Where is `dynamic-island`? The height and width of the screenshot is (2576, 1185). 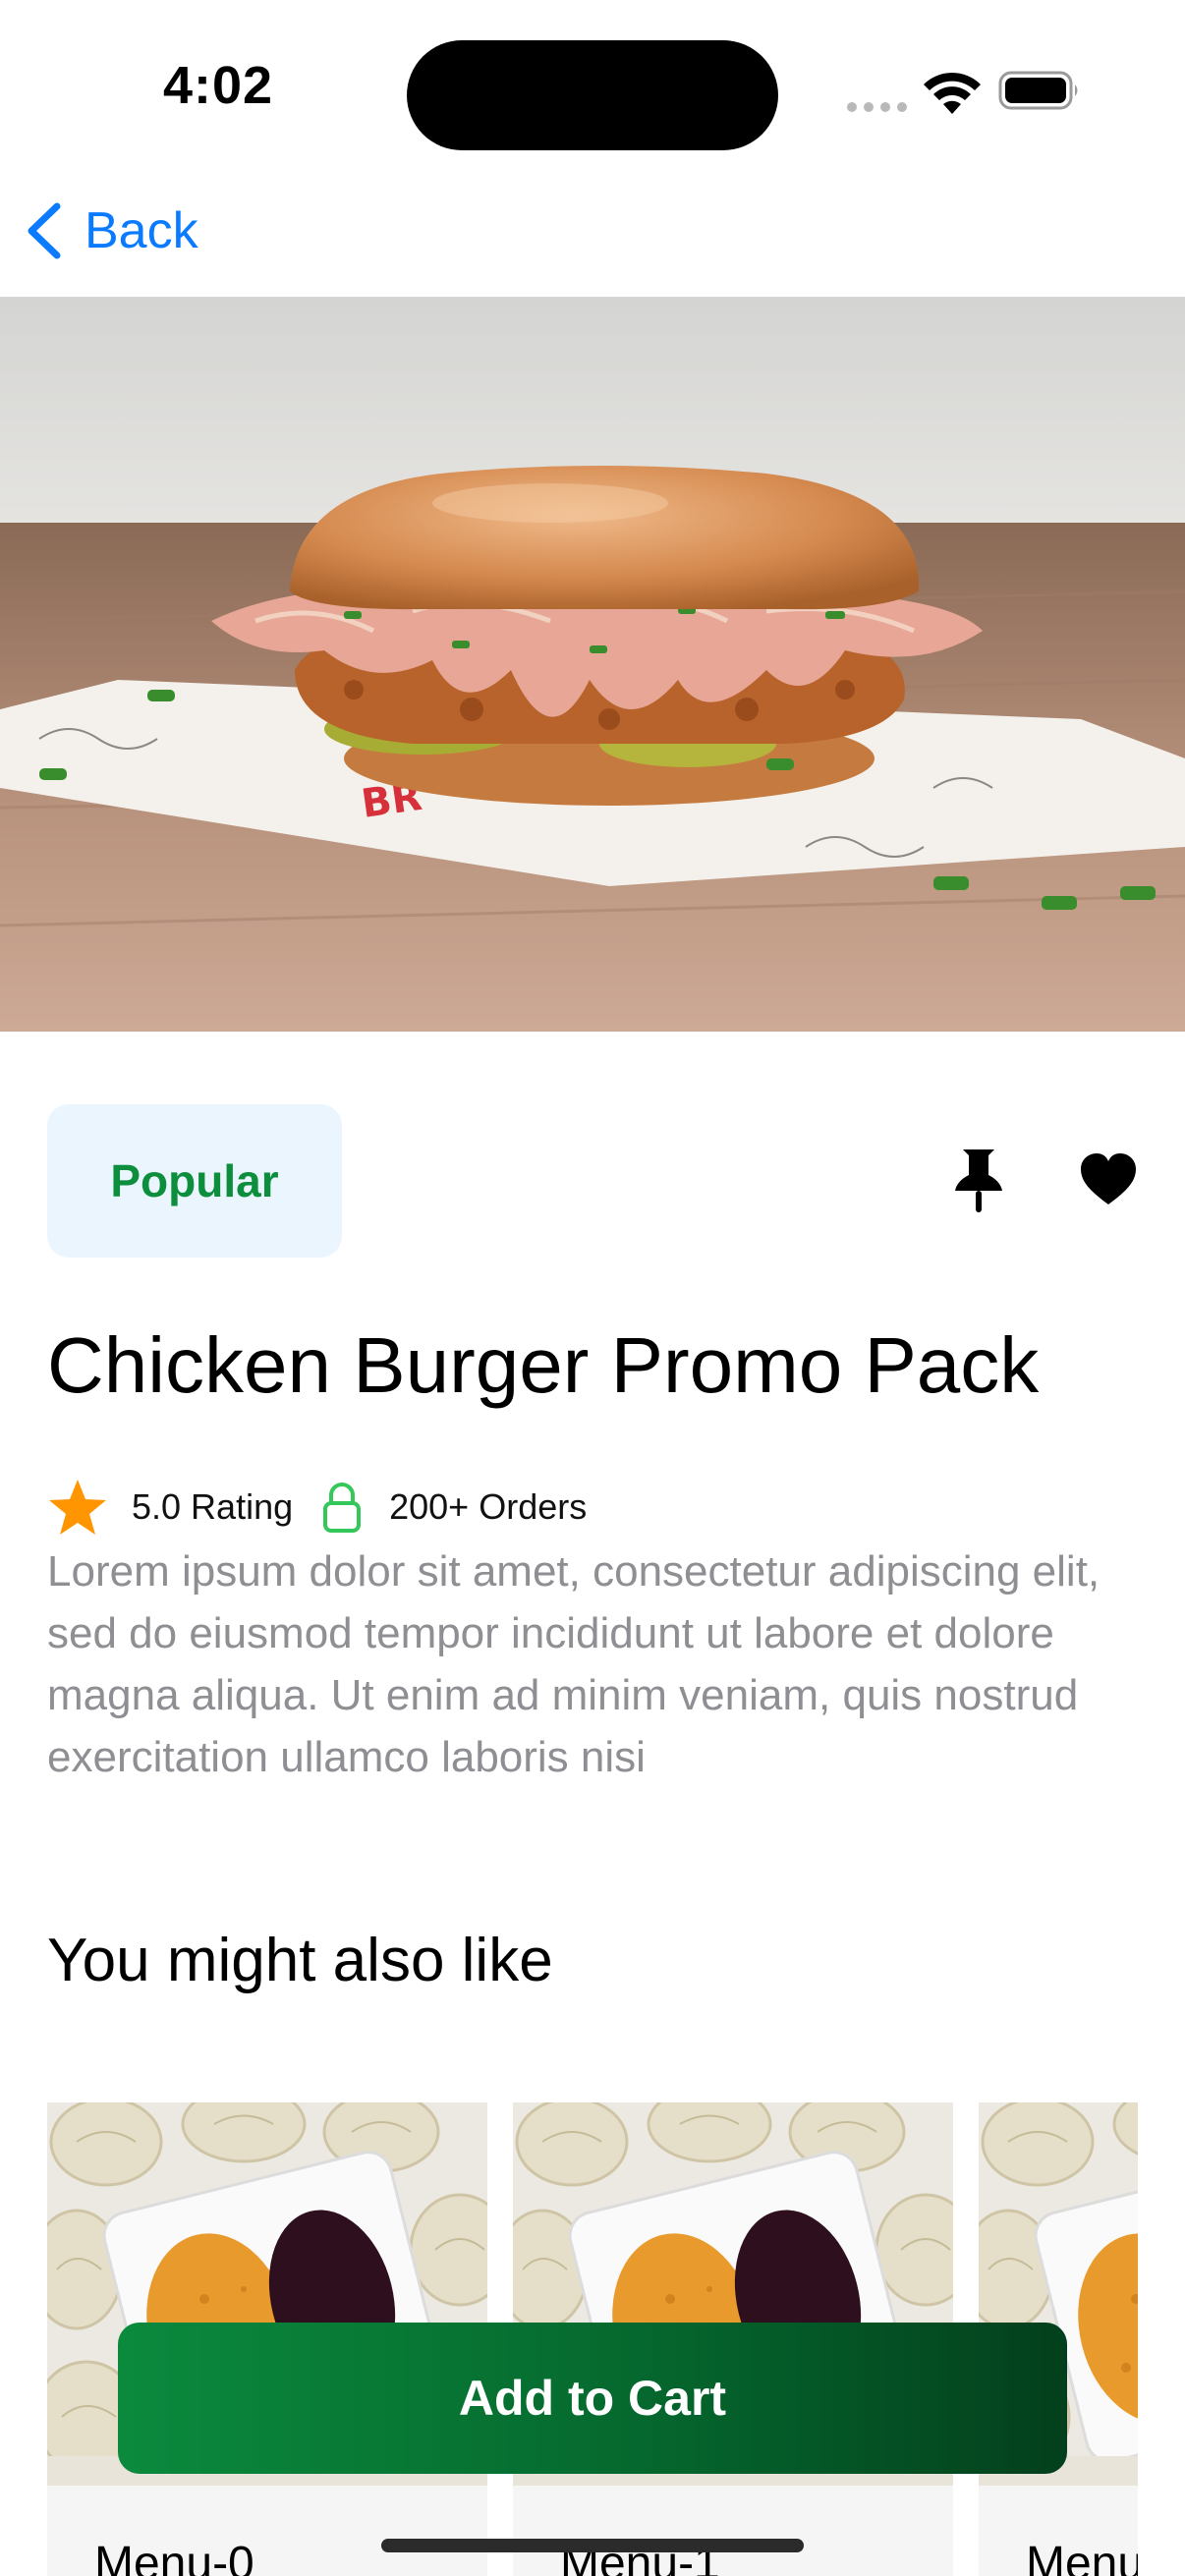
dynamic-island is located at coordinates (592, 95).